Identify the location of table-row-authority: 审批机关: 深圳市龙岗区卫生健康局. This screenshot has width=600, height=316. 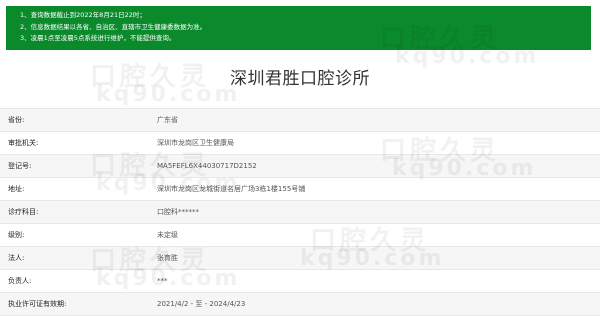
(300, 143).